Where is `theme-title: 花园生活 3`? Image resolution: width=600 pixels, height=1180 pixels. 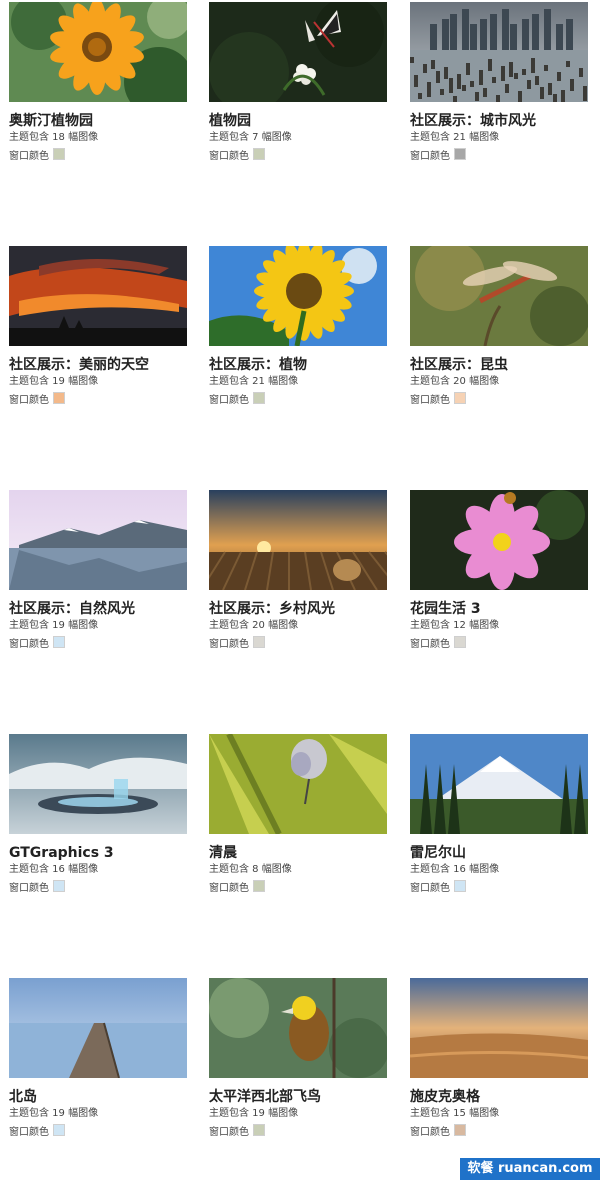
theme-title: 花园生活 3 is located at coordinates (505, 609).